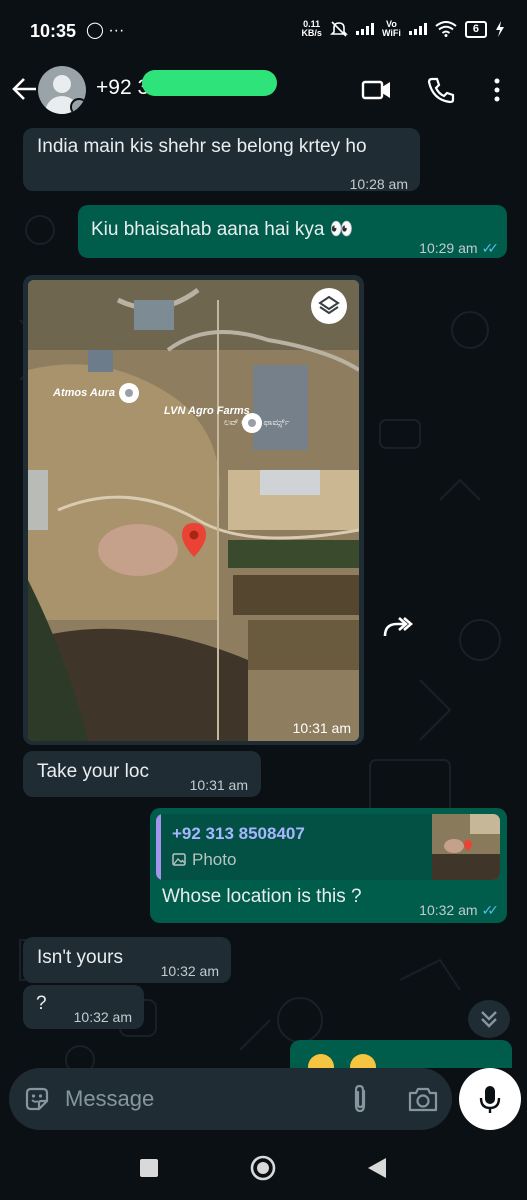 This screenshot has width=527, height=1200. Describe the element at coordinates (109, 1099) in the screenshot. I see `message-input: Message` at that location.